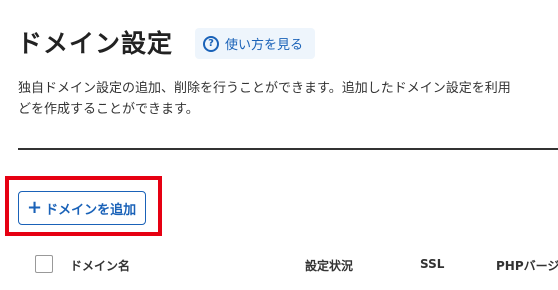 This screenshot has width=558, height=290. What do you see at coordinates (108, 109) in the screenshot?
I see `description-line-2: どを作成することができます。` at bounding box center [108, 109].